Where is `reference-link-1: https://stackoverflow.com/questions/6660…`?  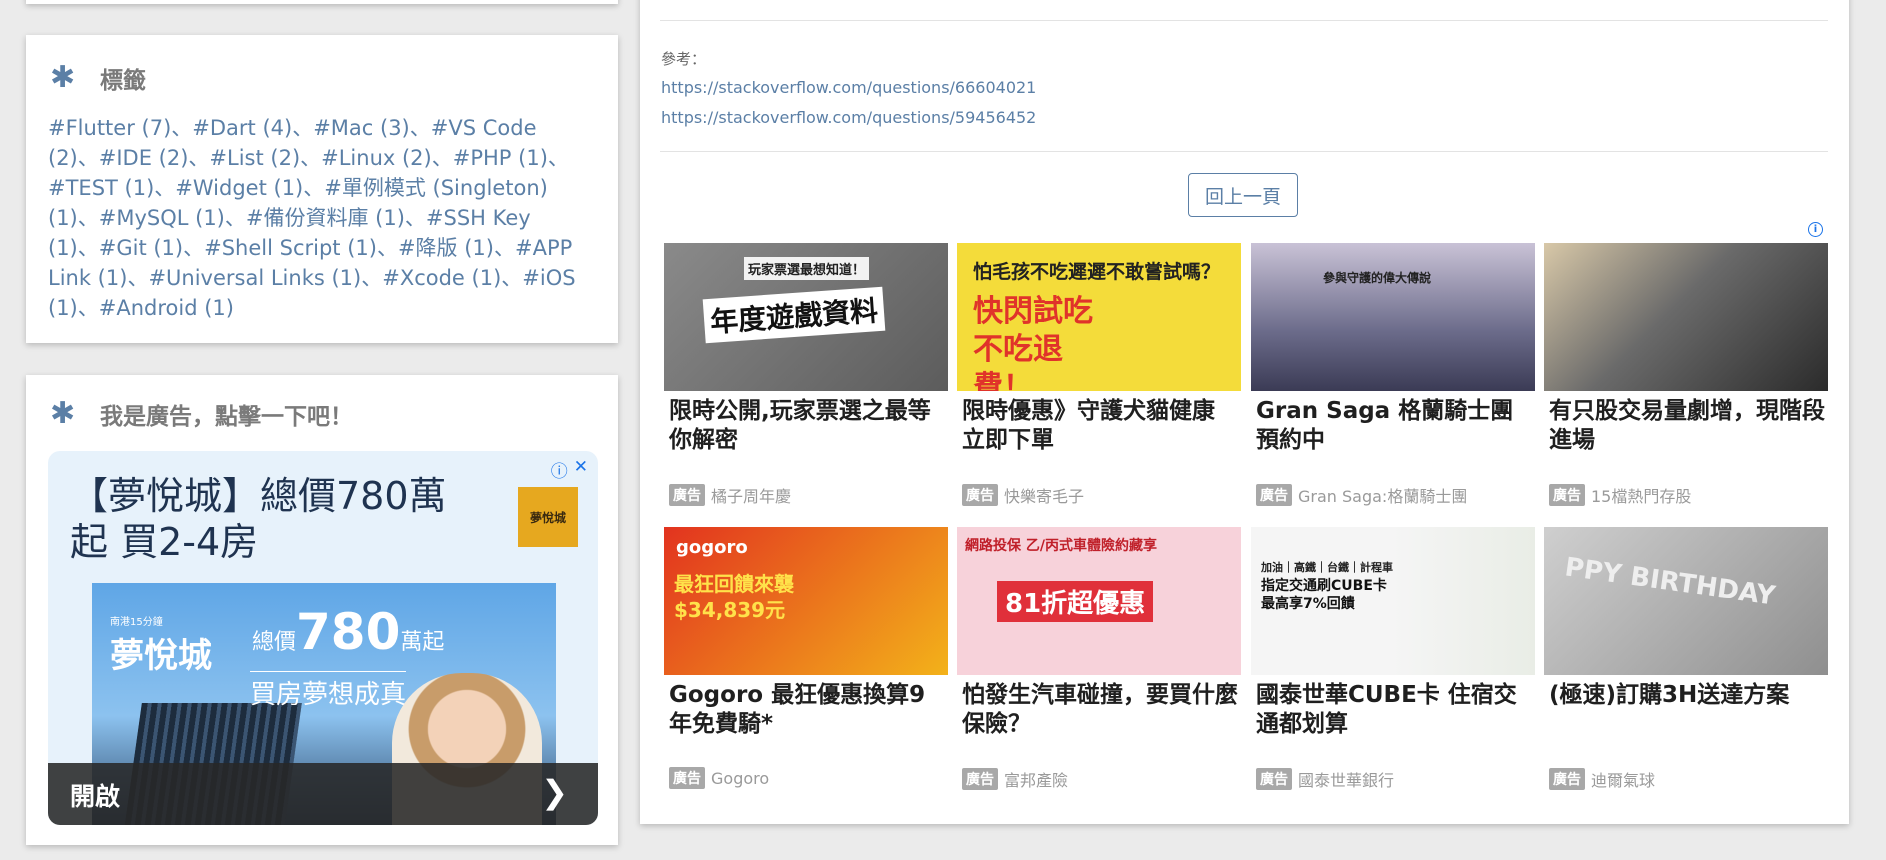
reference-link-1: https://stackoverflow.com/questions/6660… is located at coordinates (848, 87).